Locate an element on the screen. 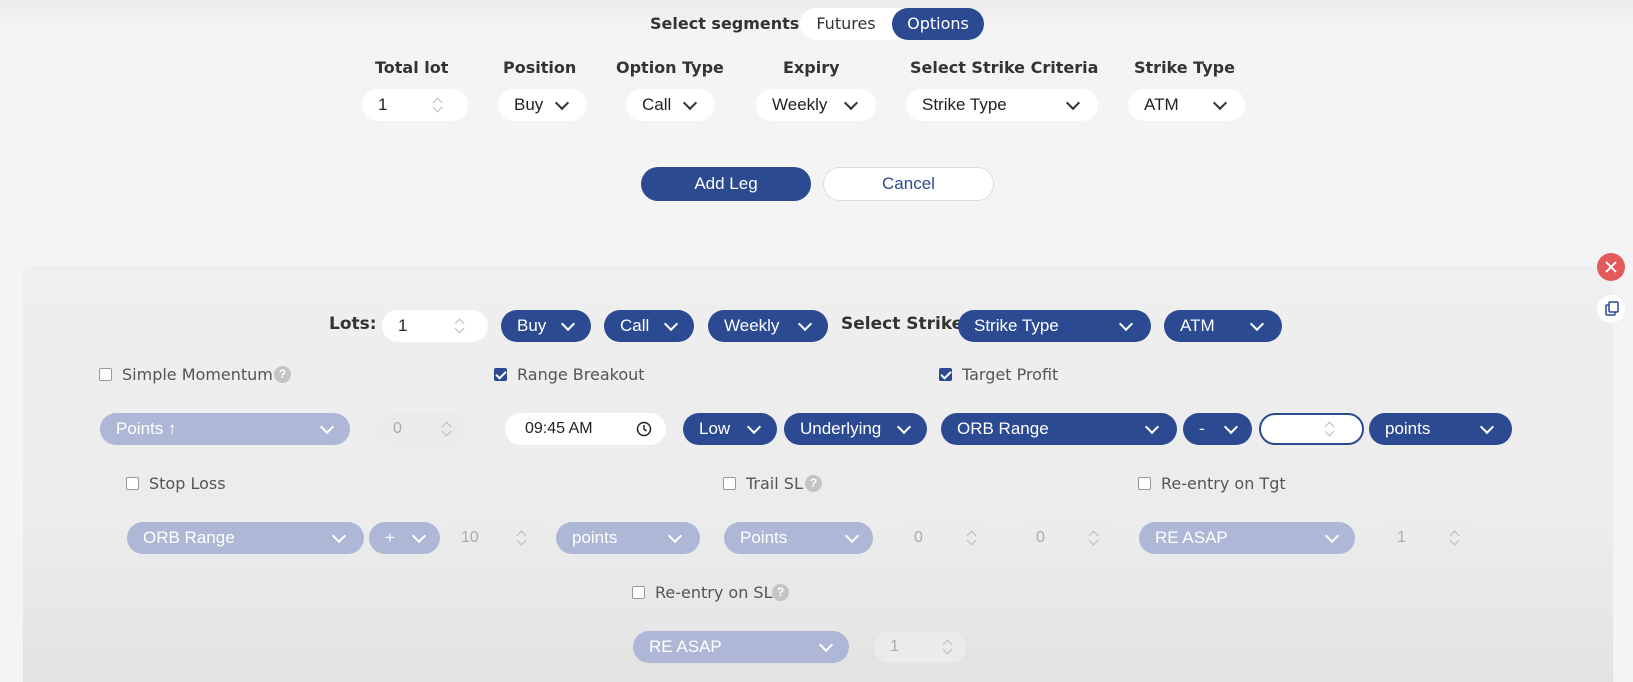  momentum-value-input: 0 is located at coordinates (422, 429).